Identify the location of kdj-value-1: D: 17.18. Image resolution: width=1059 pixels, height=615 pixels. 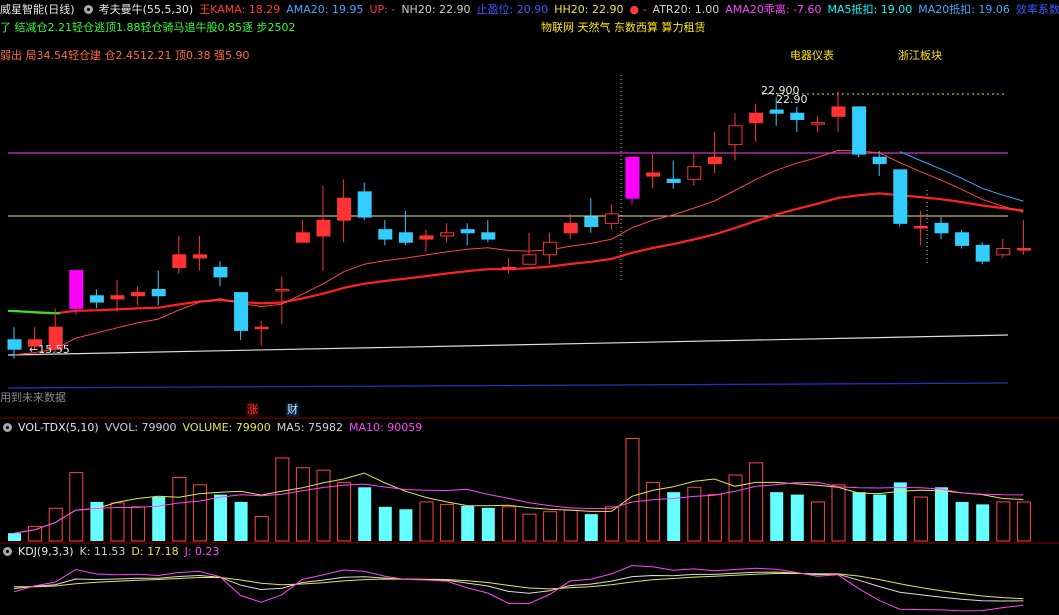
(155, 551).